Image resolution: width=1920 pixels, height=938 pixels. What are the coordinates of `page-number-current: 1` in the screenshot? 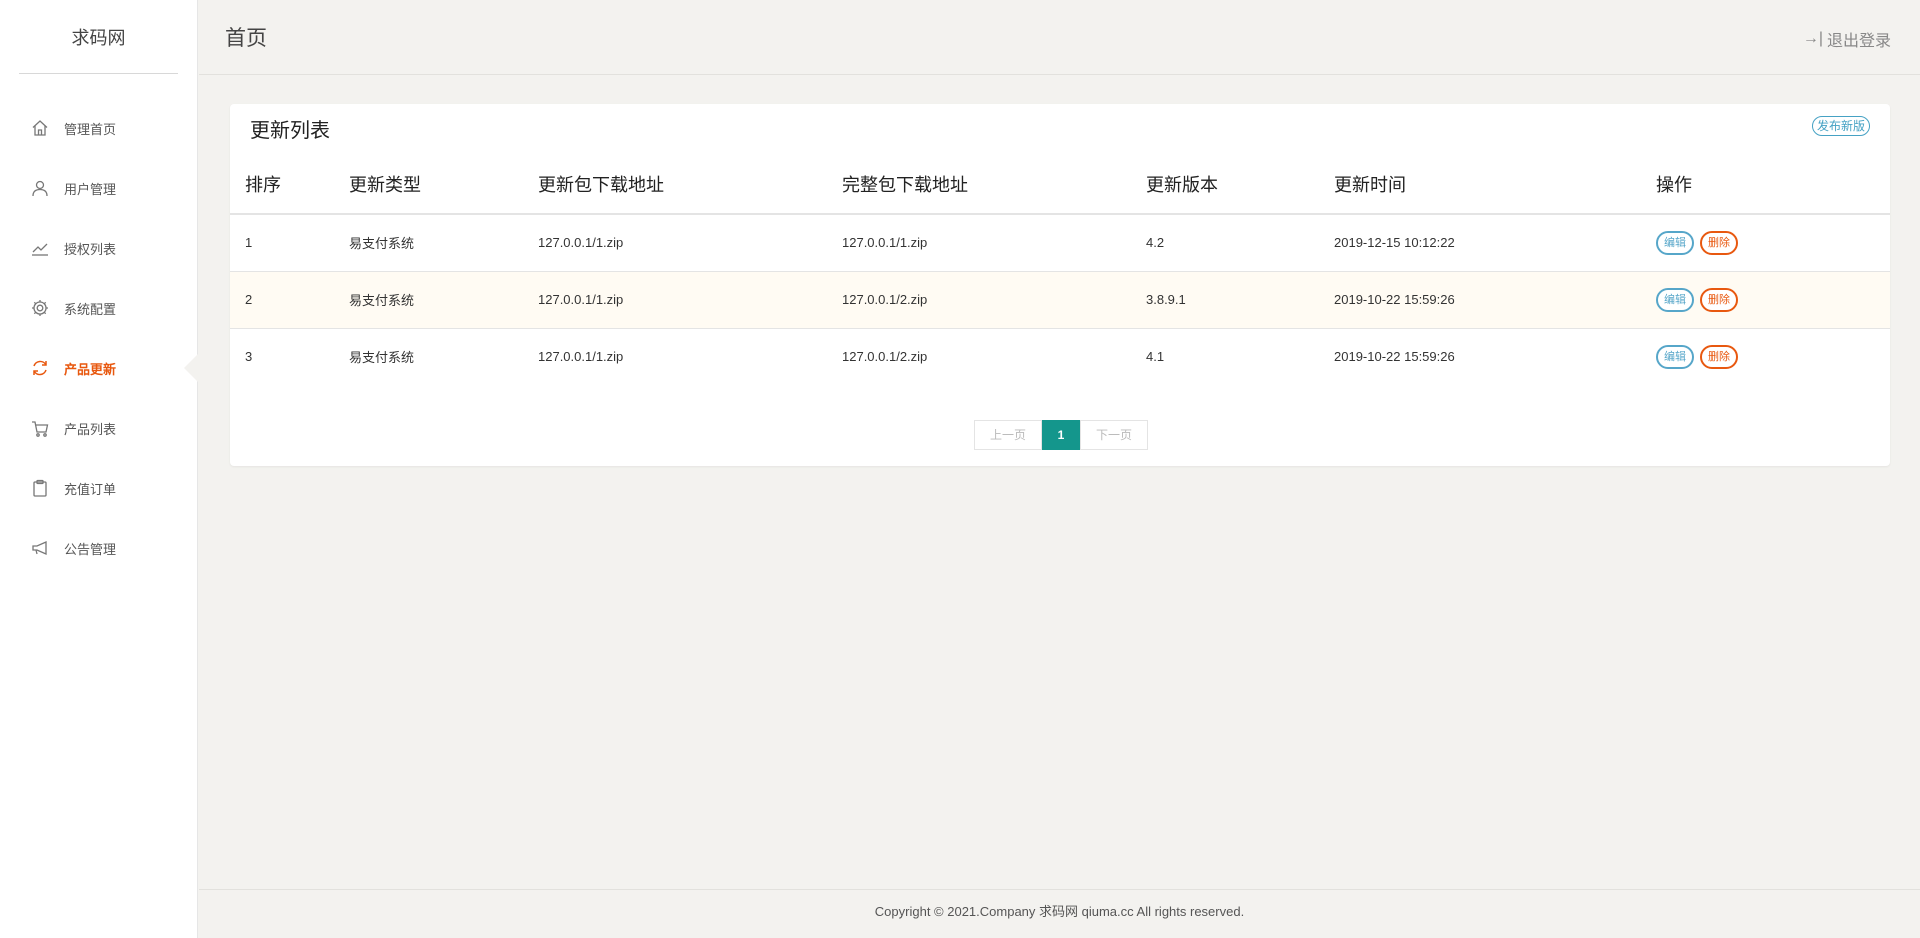 It's located at (1061, 435).